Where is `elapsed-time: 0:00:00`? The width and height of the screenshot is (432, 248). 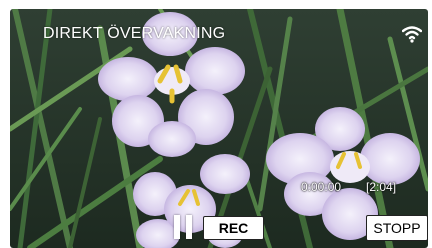 elapsed-time: 0:00:00 is located at coordinates (321, 187).